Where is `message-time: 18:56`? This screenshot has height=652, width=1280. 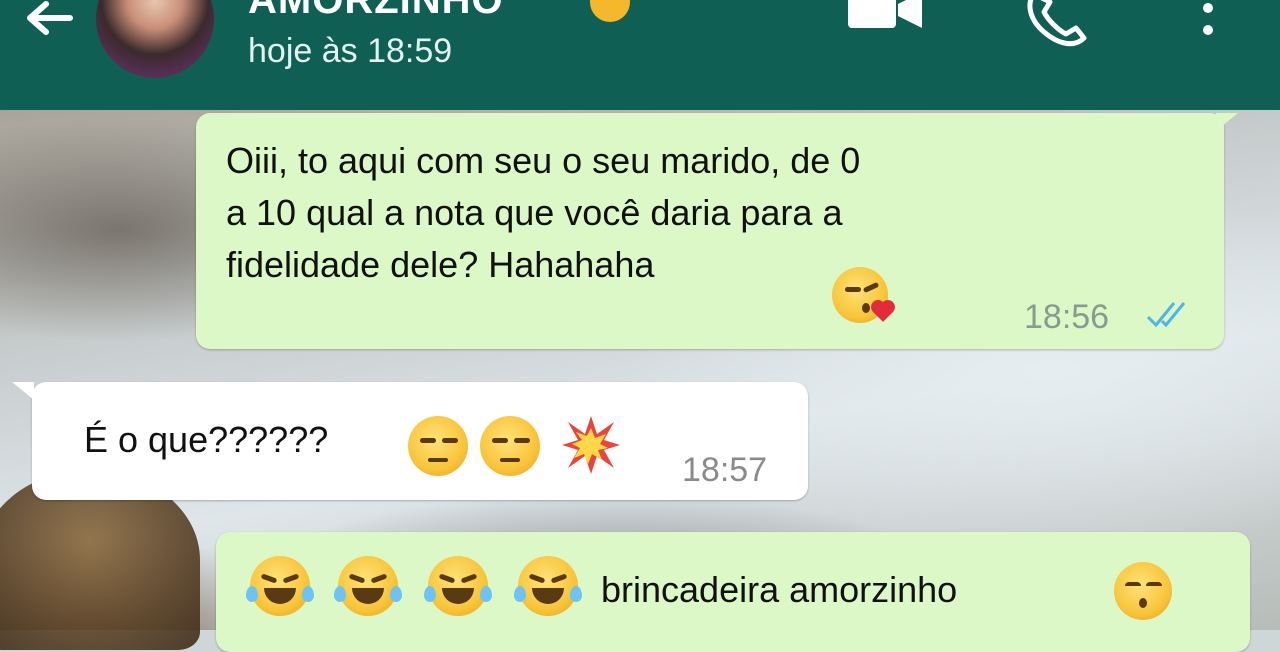 message-time: 18:56 is located at coordinates (1067, 317).